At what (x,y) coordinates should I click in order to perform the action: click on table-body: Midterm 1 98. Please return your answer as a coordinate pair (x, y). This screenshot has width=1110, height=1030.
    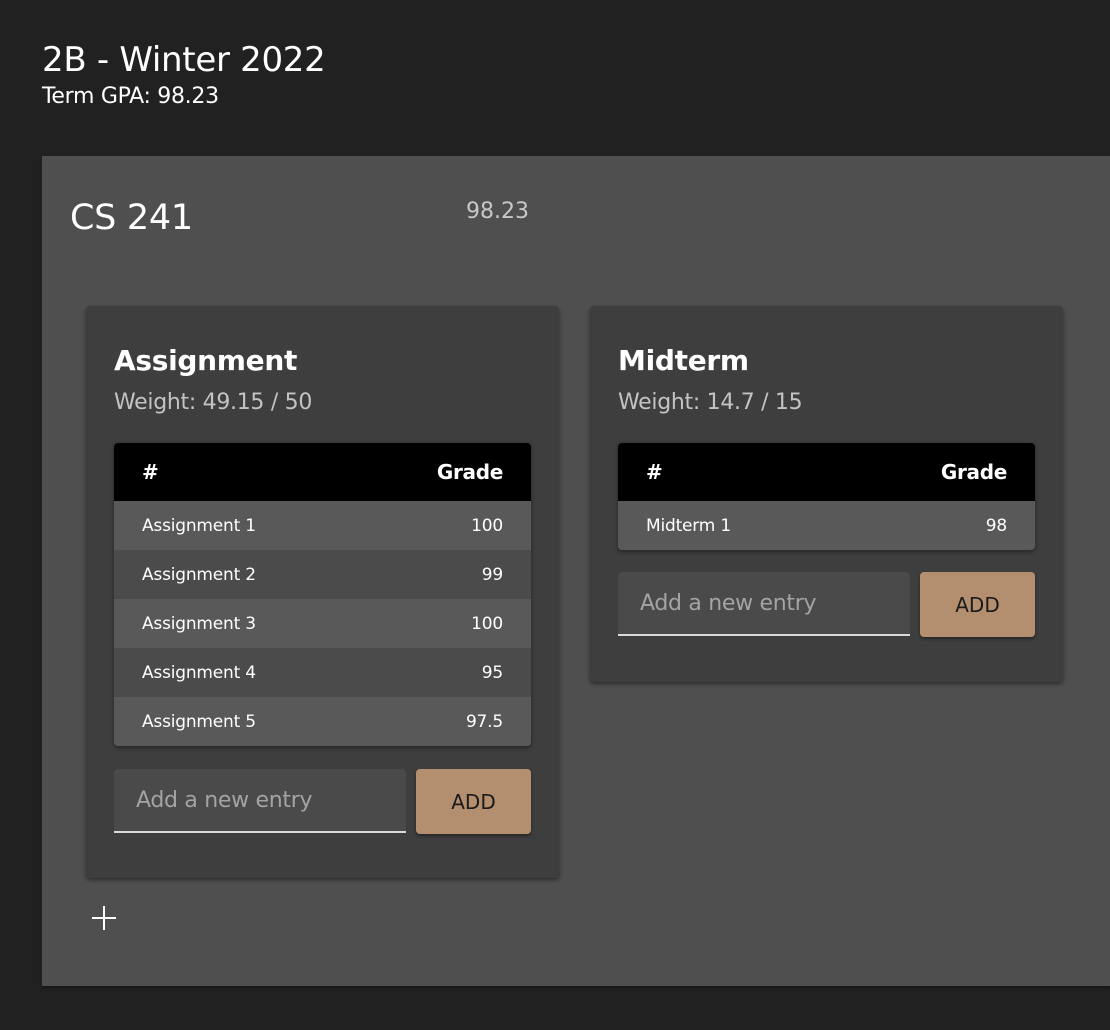
    Looking at the image, I should click on (826, 525).